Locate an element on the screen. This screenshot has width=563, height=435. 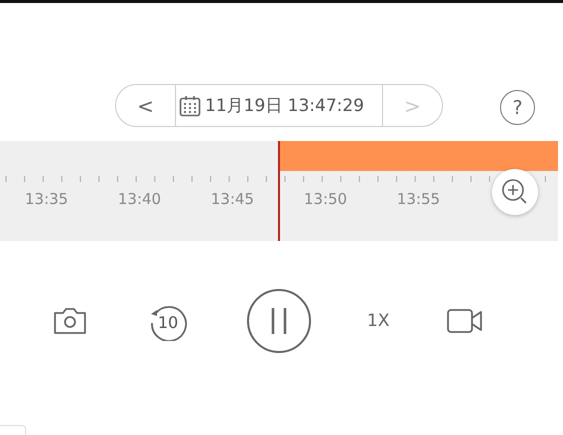
snapshot-button is located at coordinates (70, 321).